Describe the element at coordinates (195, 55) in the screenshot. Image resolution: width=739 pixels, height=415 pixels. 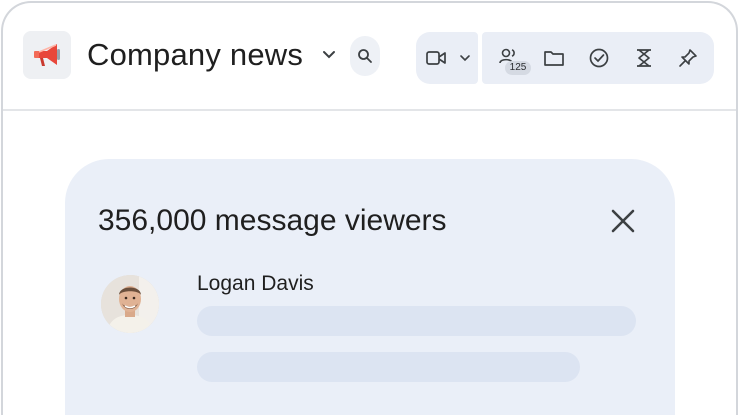
I see `space-title: Company news` at that location.